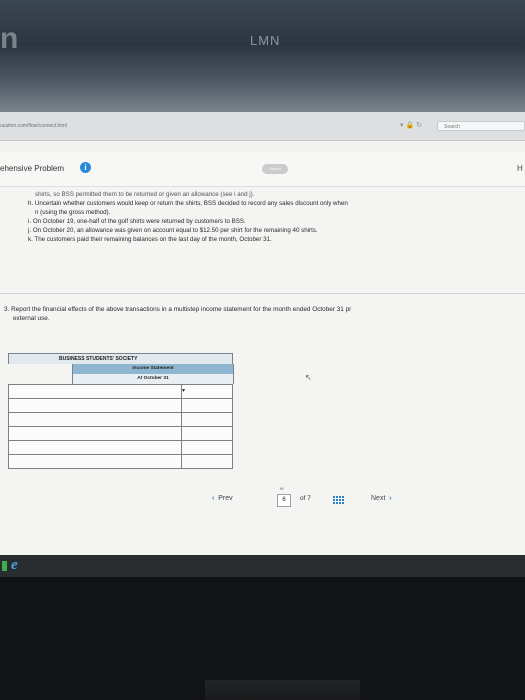 Image resolution: width=525 pixels, height=700 pixels. What do you see at coordinates (153, 369) in the screenshot?
I see `statement-title: Income Statement` at bounding box center [153, 369].